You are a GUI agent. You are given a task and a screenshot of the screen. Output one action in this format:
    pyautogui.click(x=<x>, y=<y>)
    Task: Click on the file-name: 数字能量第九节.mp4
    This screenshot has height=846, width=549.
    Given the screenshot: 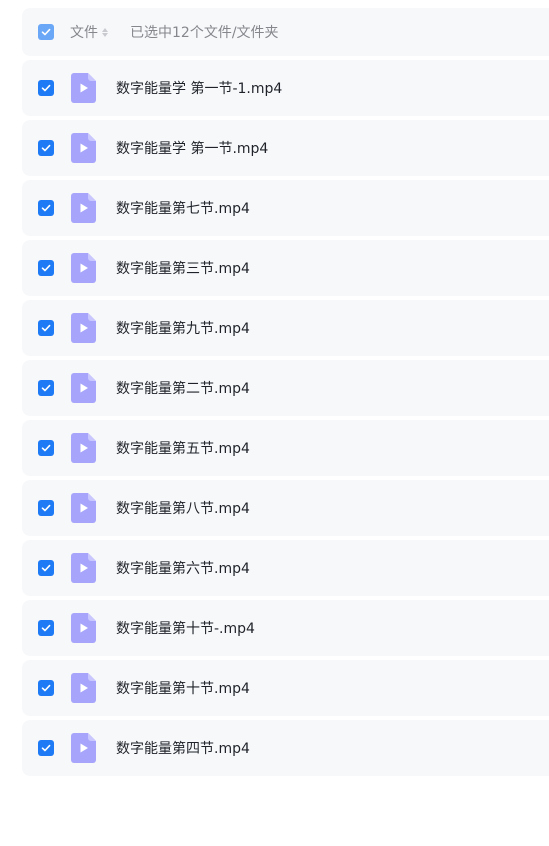 What is the action you would take?
    pyautogui.click(x=183, y=329)
    